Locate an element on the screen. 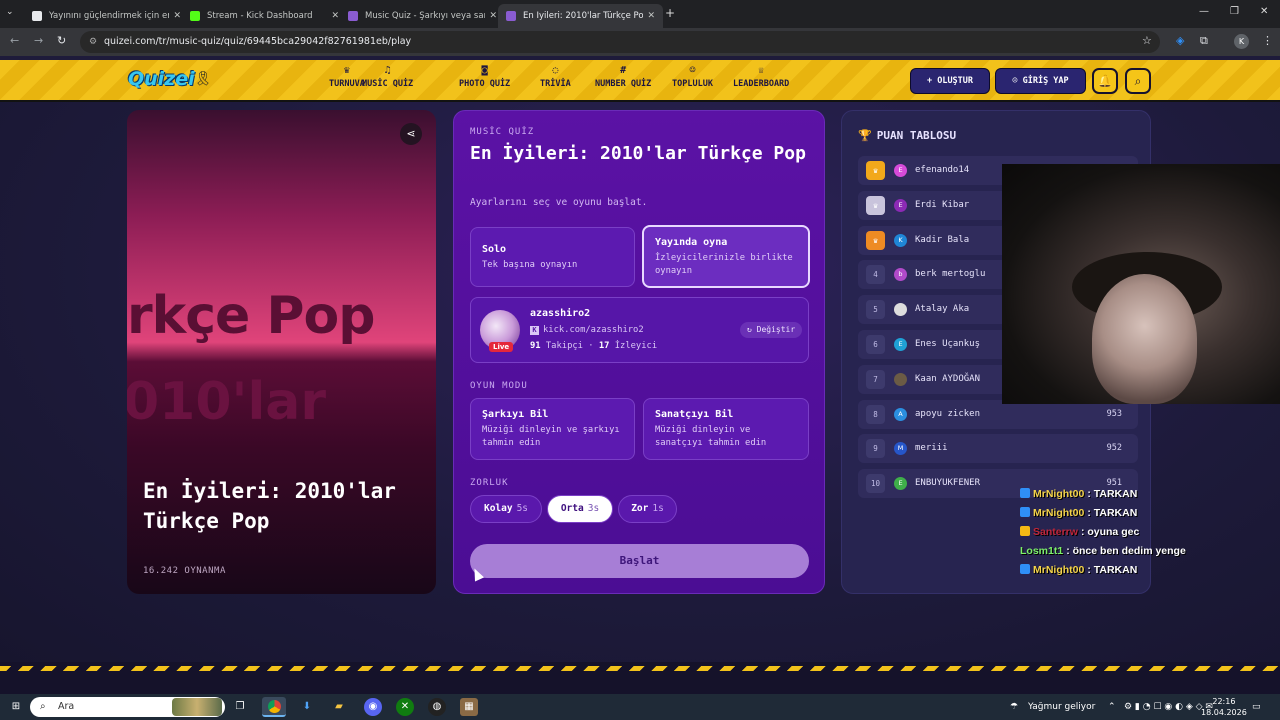  notification-icon: ▭ is located at coordinates (1256, 707).